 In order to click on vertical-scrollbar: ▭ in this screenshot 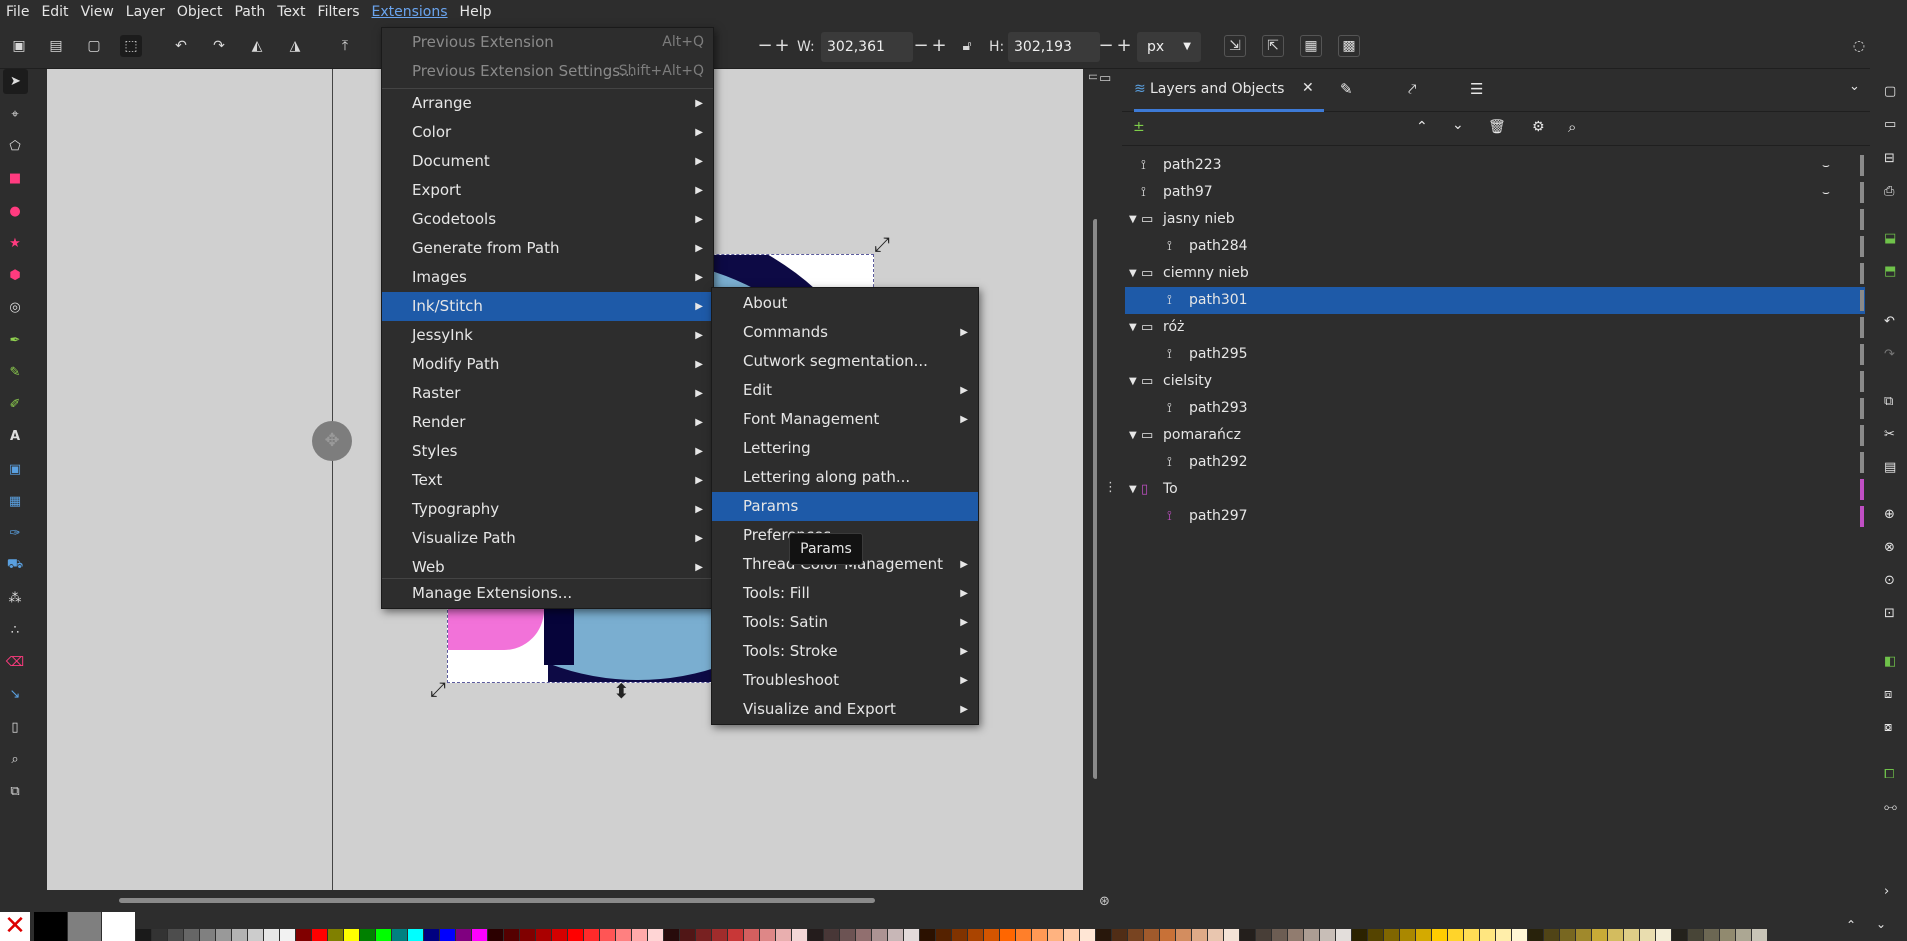, I will do `click(1091, 479)`.